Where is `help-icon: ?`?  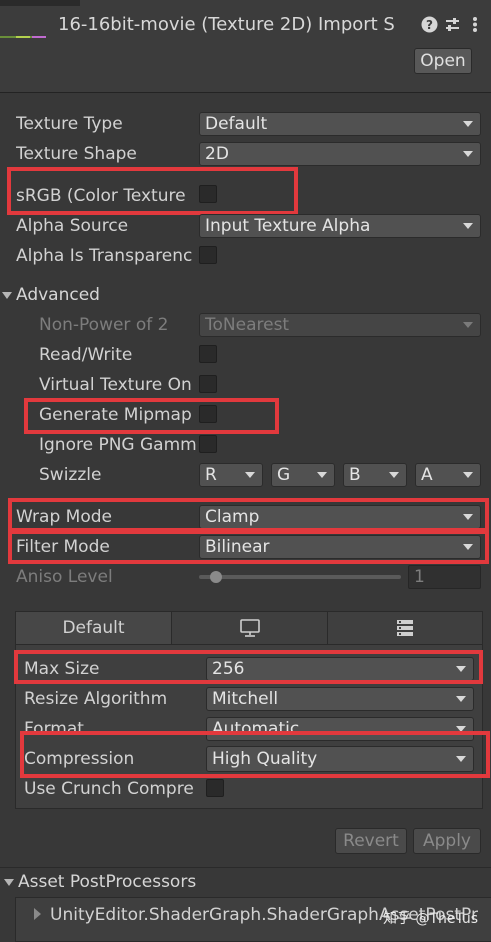 help-icon: ? is located at coordinates (429, 27).